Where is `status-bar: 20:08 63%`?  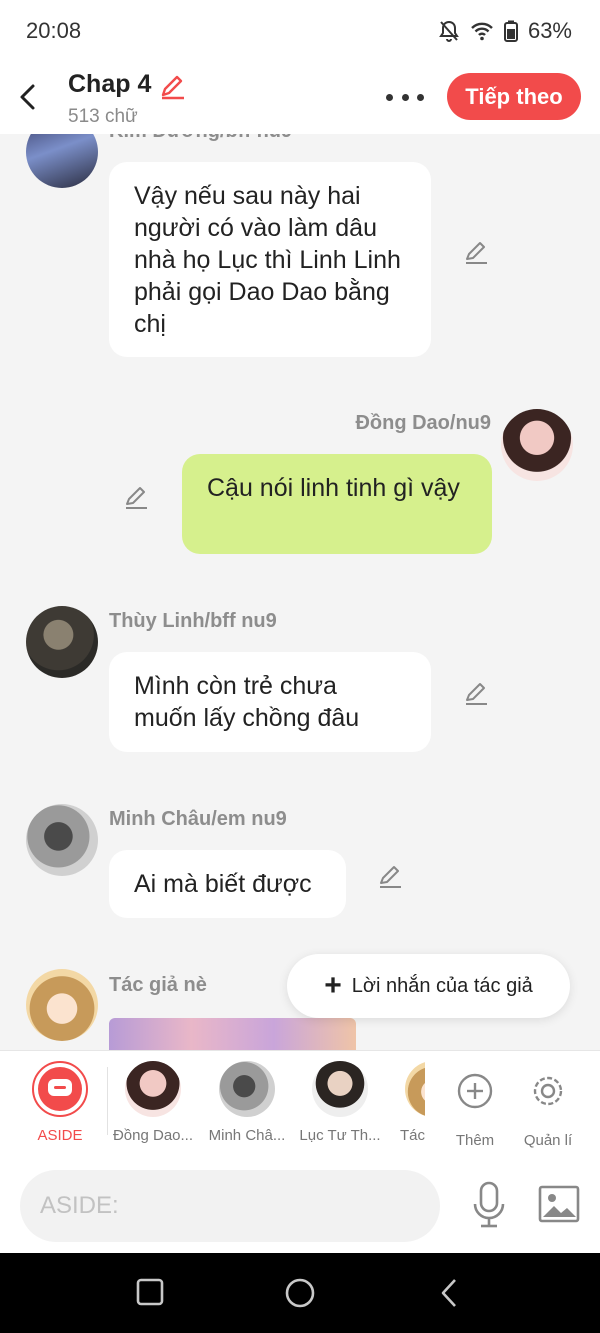
status-bar: 20:08 63% is located at coordinates (300, 31).